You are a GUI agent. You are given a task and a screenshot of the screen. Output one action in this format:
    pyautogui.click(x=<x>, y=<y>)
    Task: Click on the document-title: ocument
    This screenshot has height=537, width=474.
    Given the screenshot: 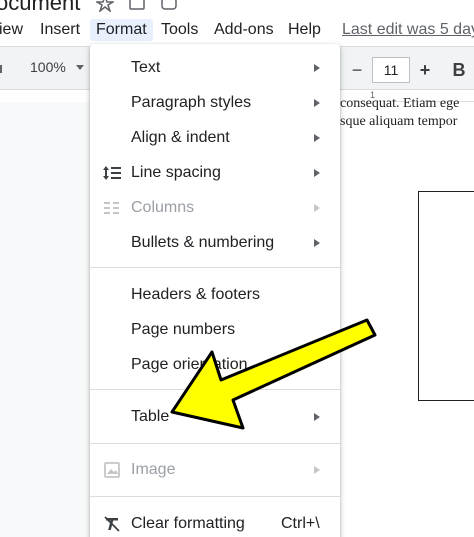 What is the action you would take?
    pyautogui.click(x=40, y=7)
    